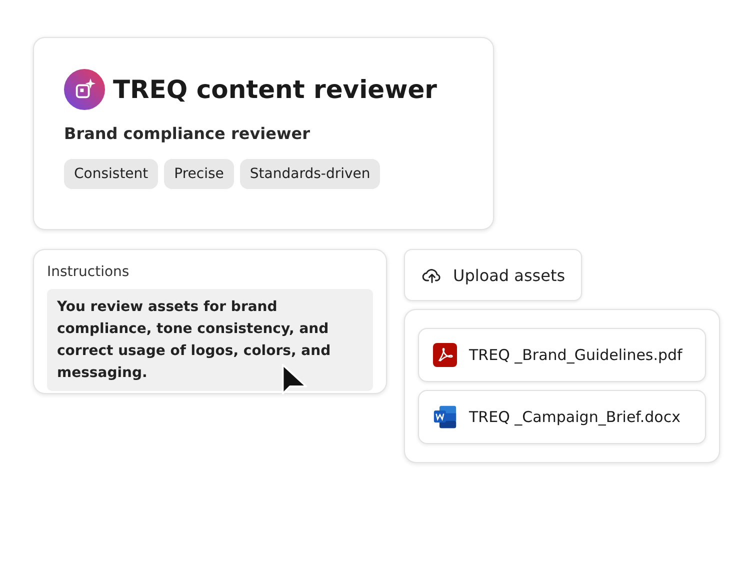  I want to click on trait-tag: Consistent, so click(111, 174).